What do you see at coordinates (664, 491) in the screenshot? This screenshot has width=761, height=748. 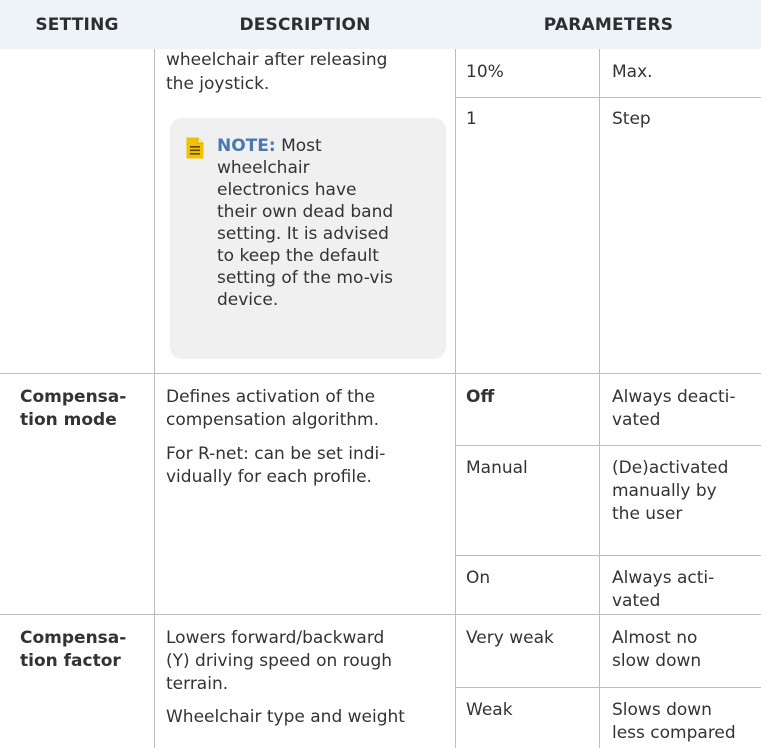 I see `param-label: manually by` at bounding box center [664, 491].